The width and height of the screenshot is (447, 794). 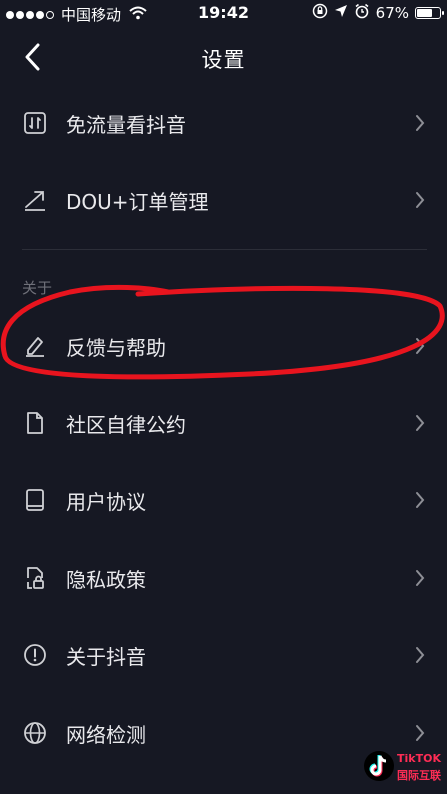 I want to click on book-icon, so click(x=35, y=500).